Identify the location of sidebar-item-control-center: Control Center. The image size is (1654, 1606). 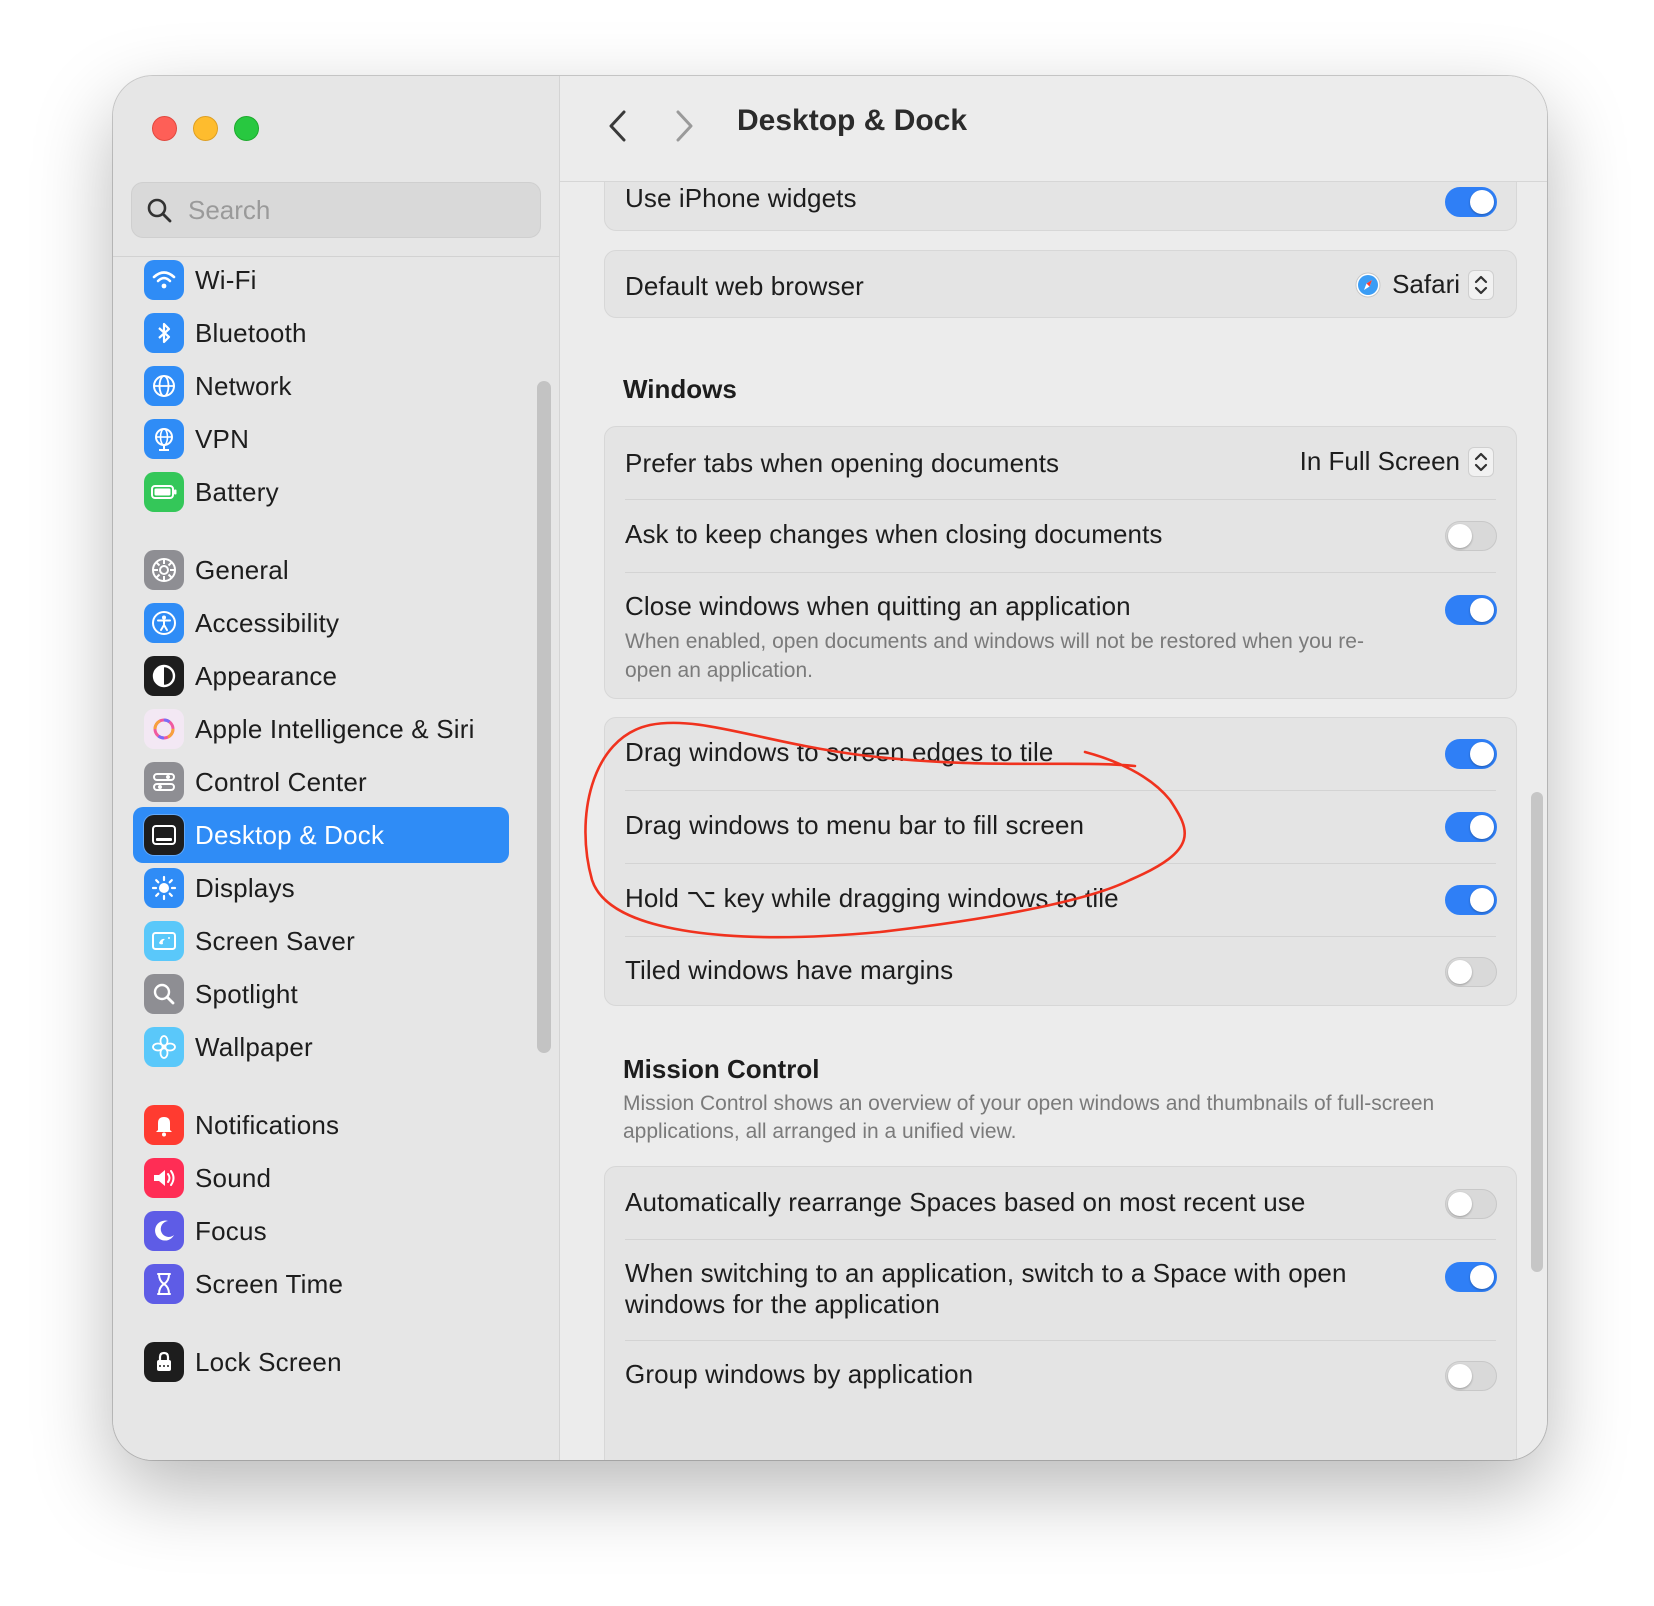
(321, 782).